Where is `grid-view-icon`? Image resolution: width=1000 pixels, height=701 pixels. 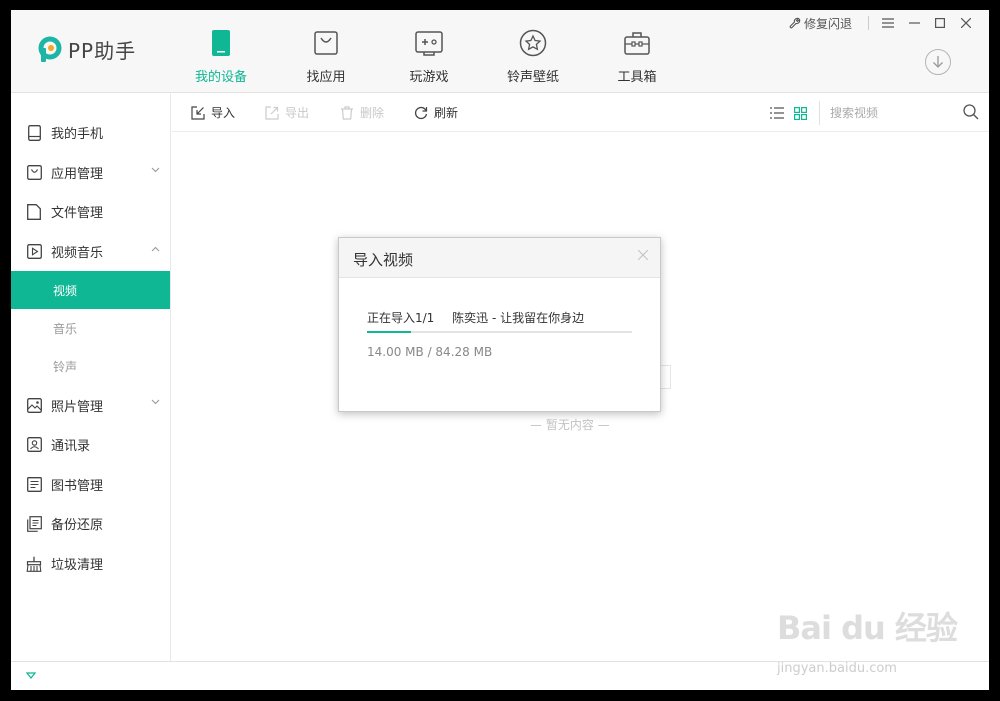 grid-view-icon is located at coordinates (801, 114).